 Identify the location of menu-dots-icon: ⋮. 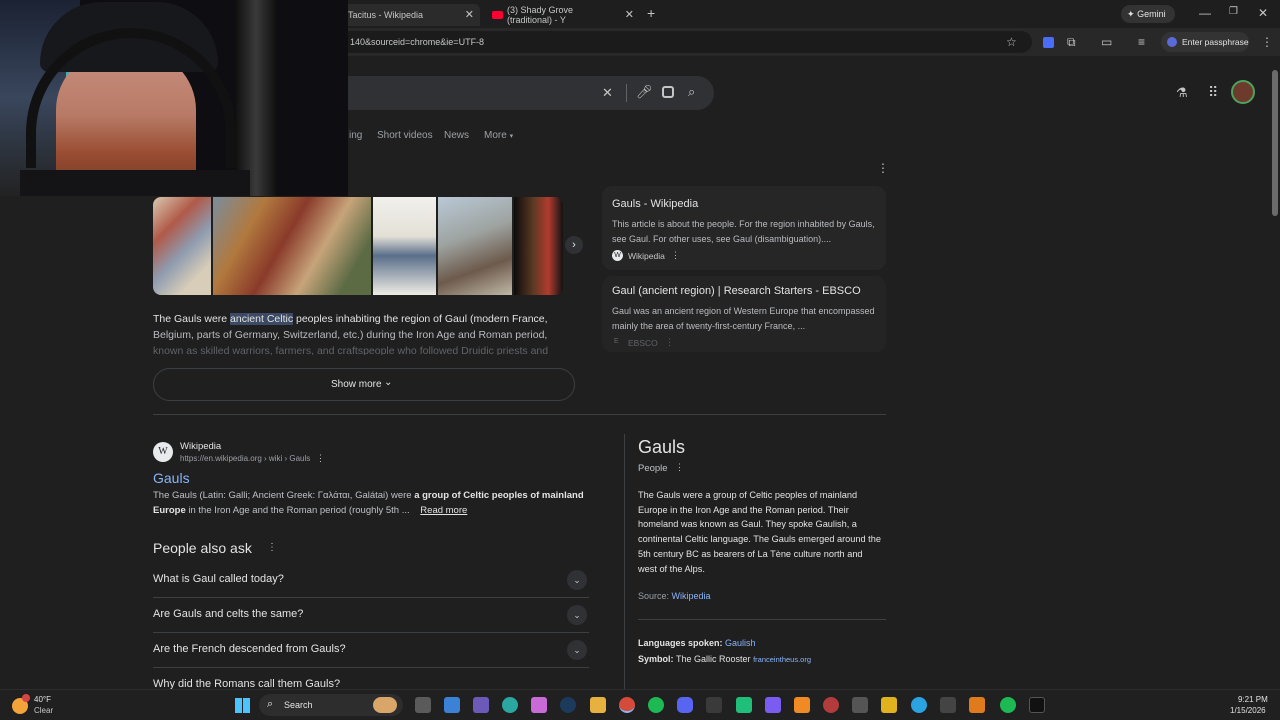
(1267, 42).